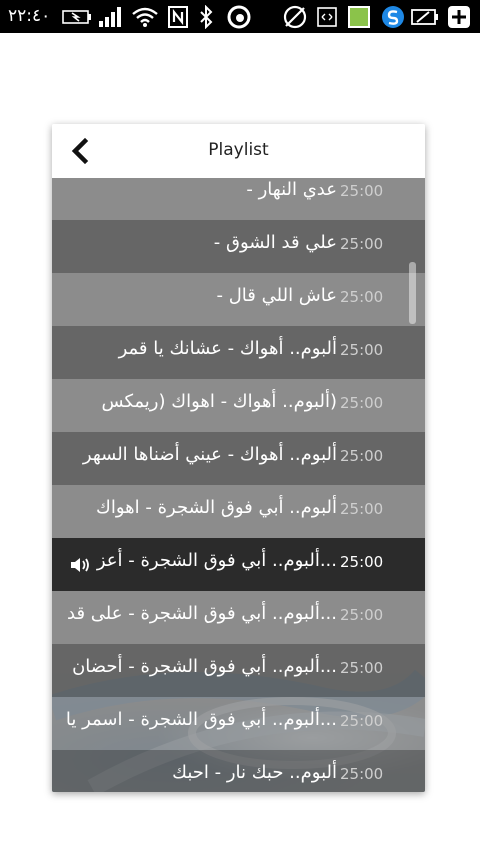 Image resolution: width=480 pixels, height=854 pixels. Describe the element at coordinates (219, 401) in the screenshot. I see `track-title: (ألبوم.. أهواك - اهواك (ريمكس` at that location.